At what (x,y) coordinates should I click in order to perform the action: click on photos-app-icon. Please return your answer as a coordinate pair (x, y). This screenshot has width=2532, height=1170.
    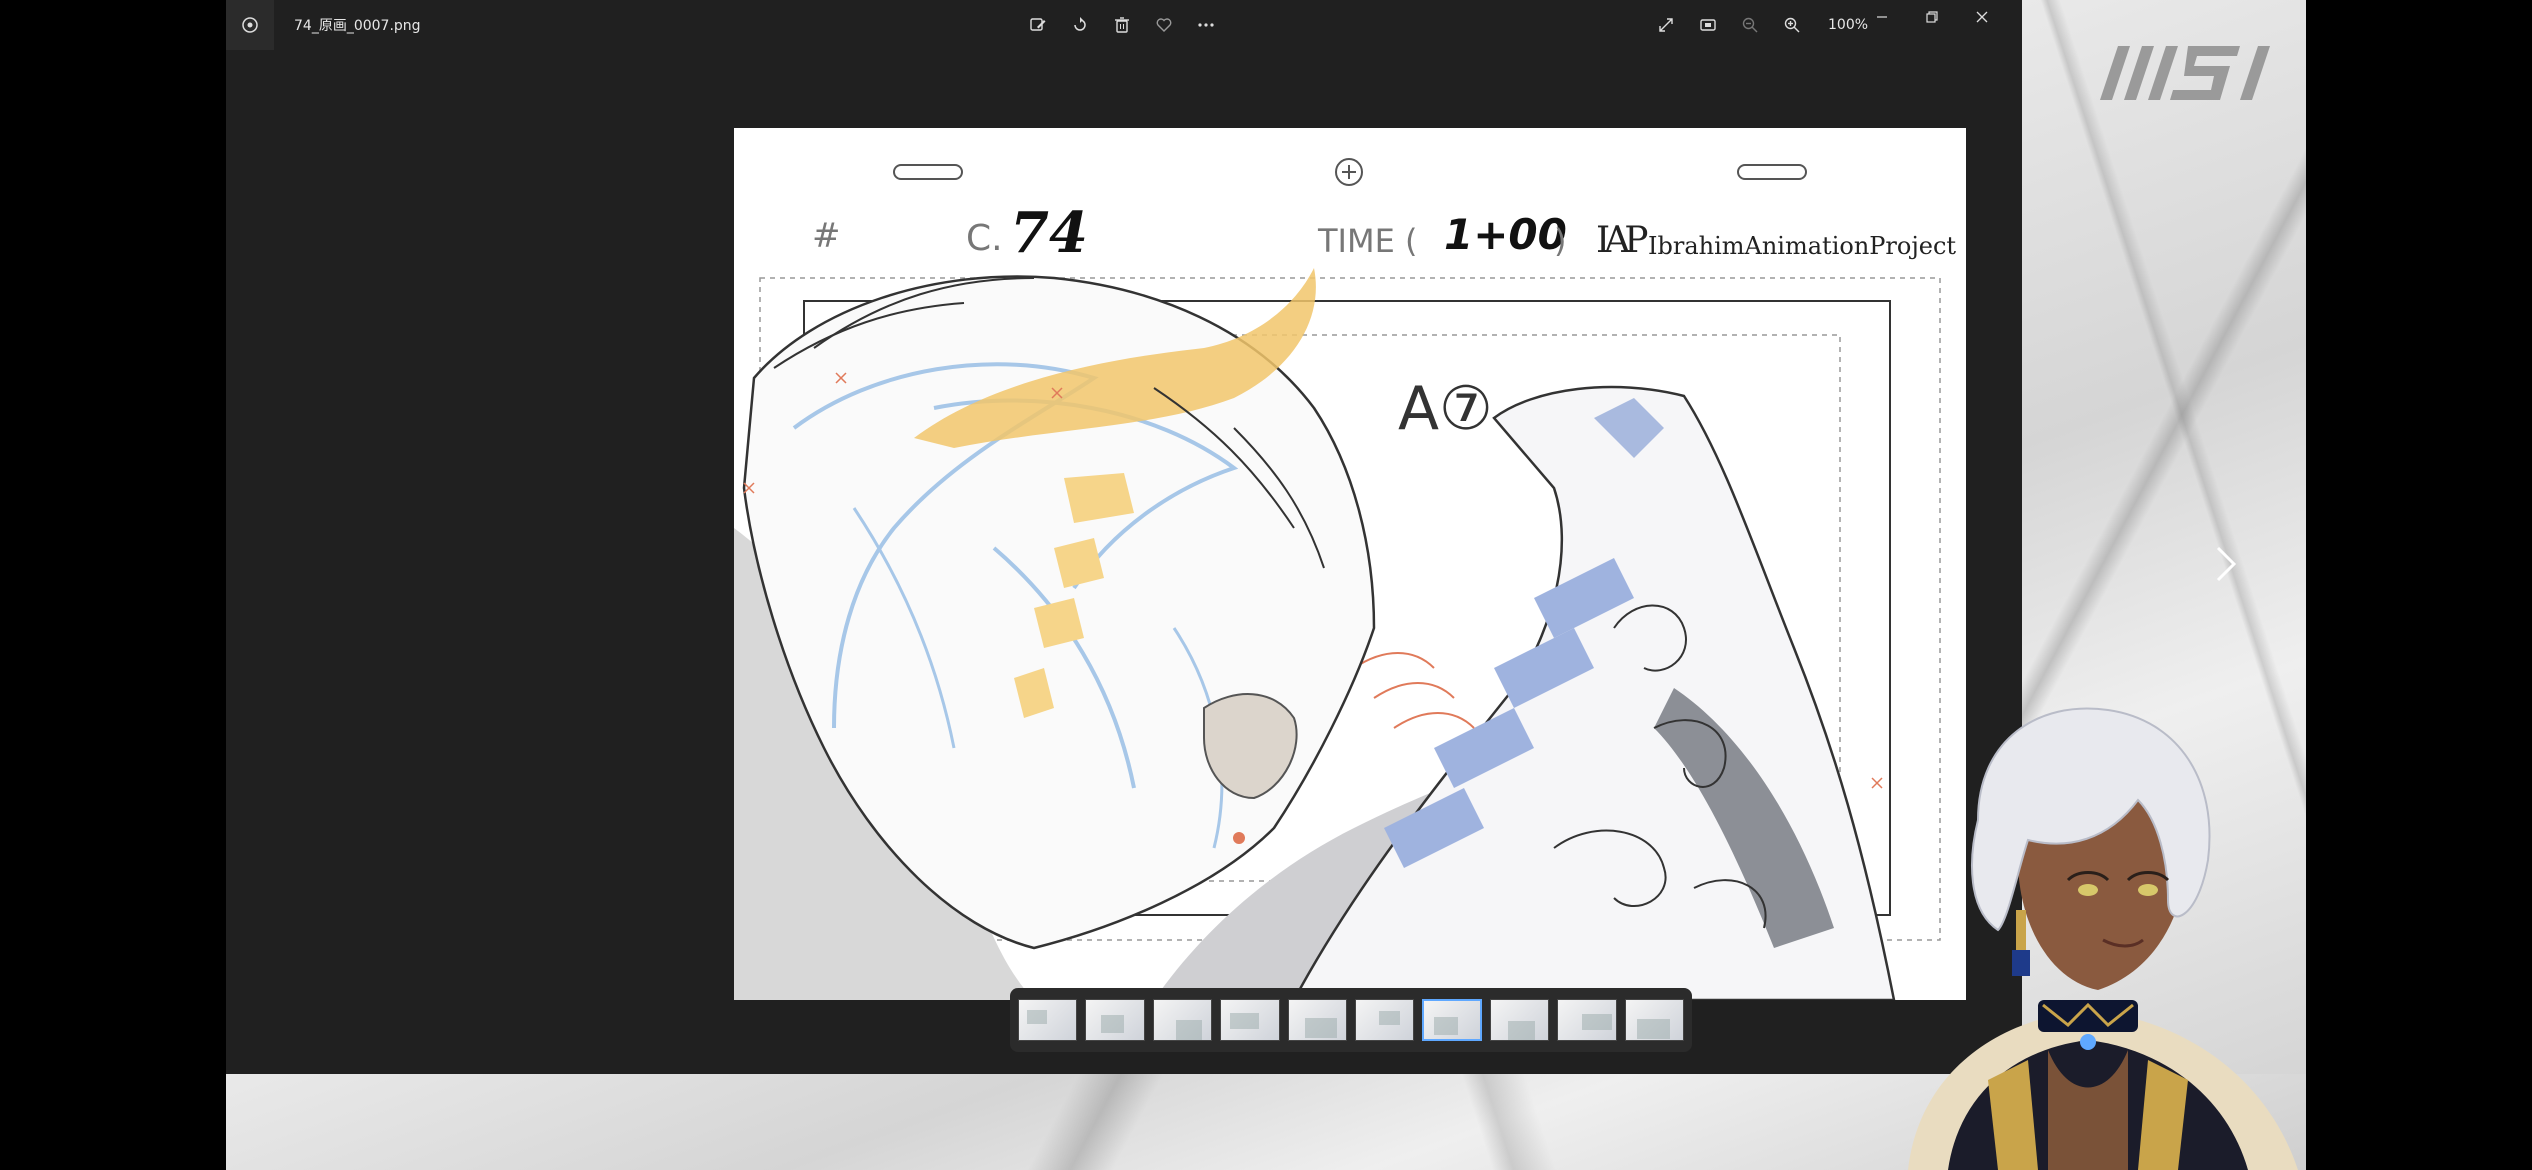
    Looking at the image, I should click on (250, 25).